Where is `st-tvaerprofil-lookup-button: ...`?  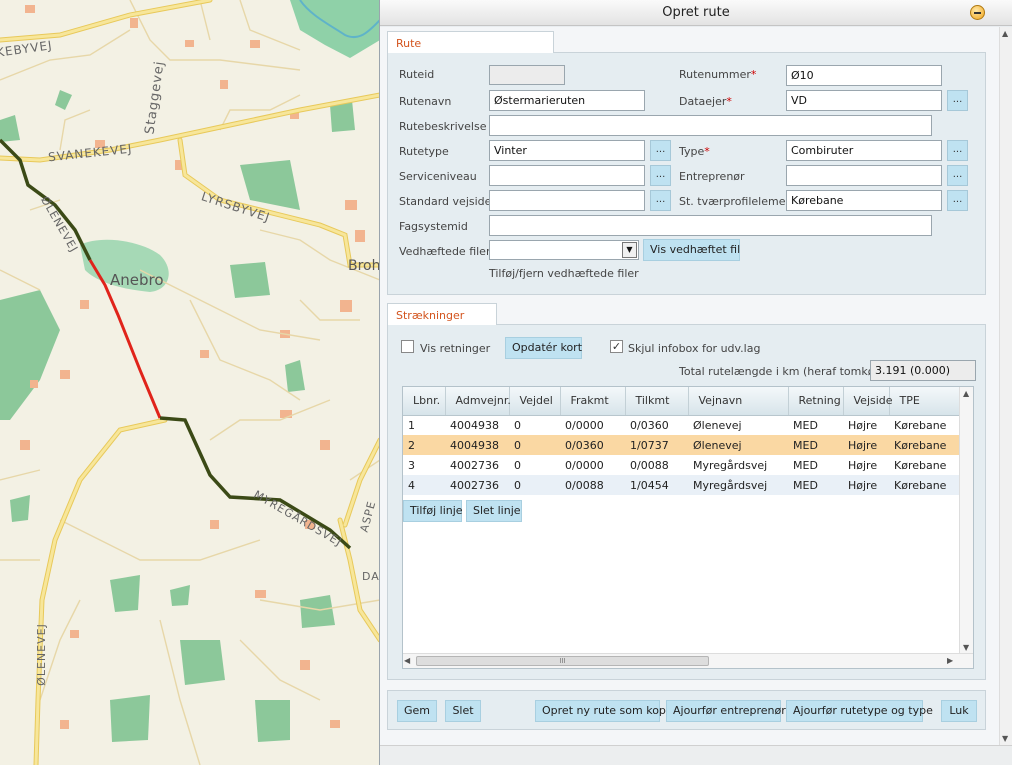
st-tvaerprofil-lookup-button: ... is located at coordinates (957, 200).